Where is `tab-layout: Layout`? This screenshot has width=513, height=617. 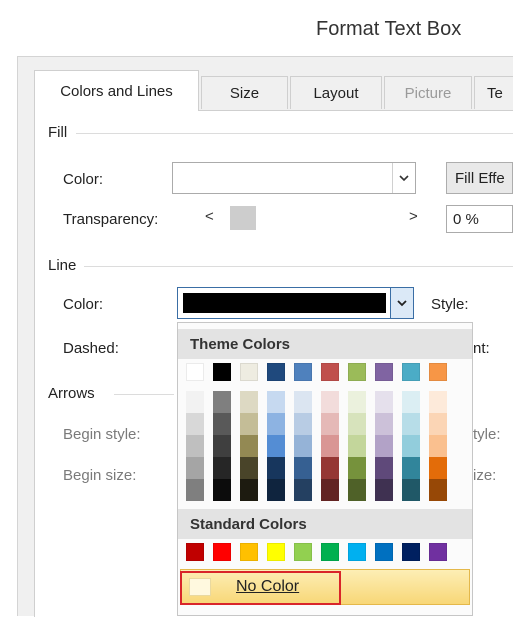
tab-layout: Layout is located at coordinates (336, 92).